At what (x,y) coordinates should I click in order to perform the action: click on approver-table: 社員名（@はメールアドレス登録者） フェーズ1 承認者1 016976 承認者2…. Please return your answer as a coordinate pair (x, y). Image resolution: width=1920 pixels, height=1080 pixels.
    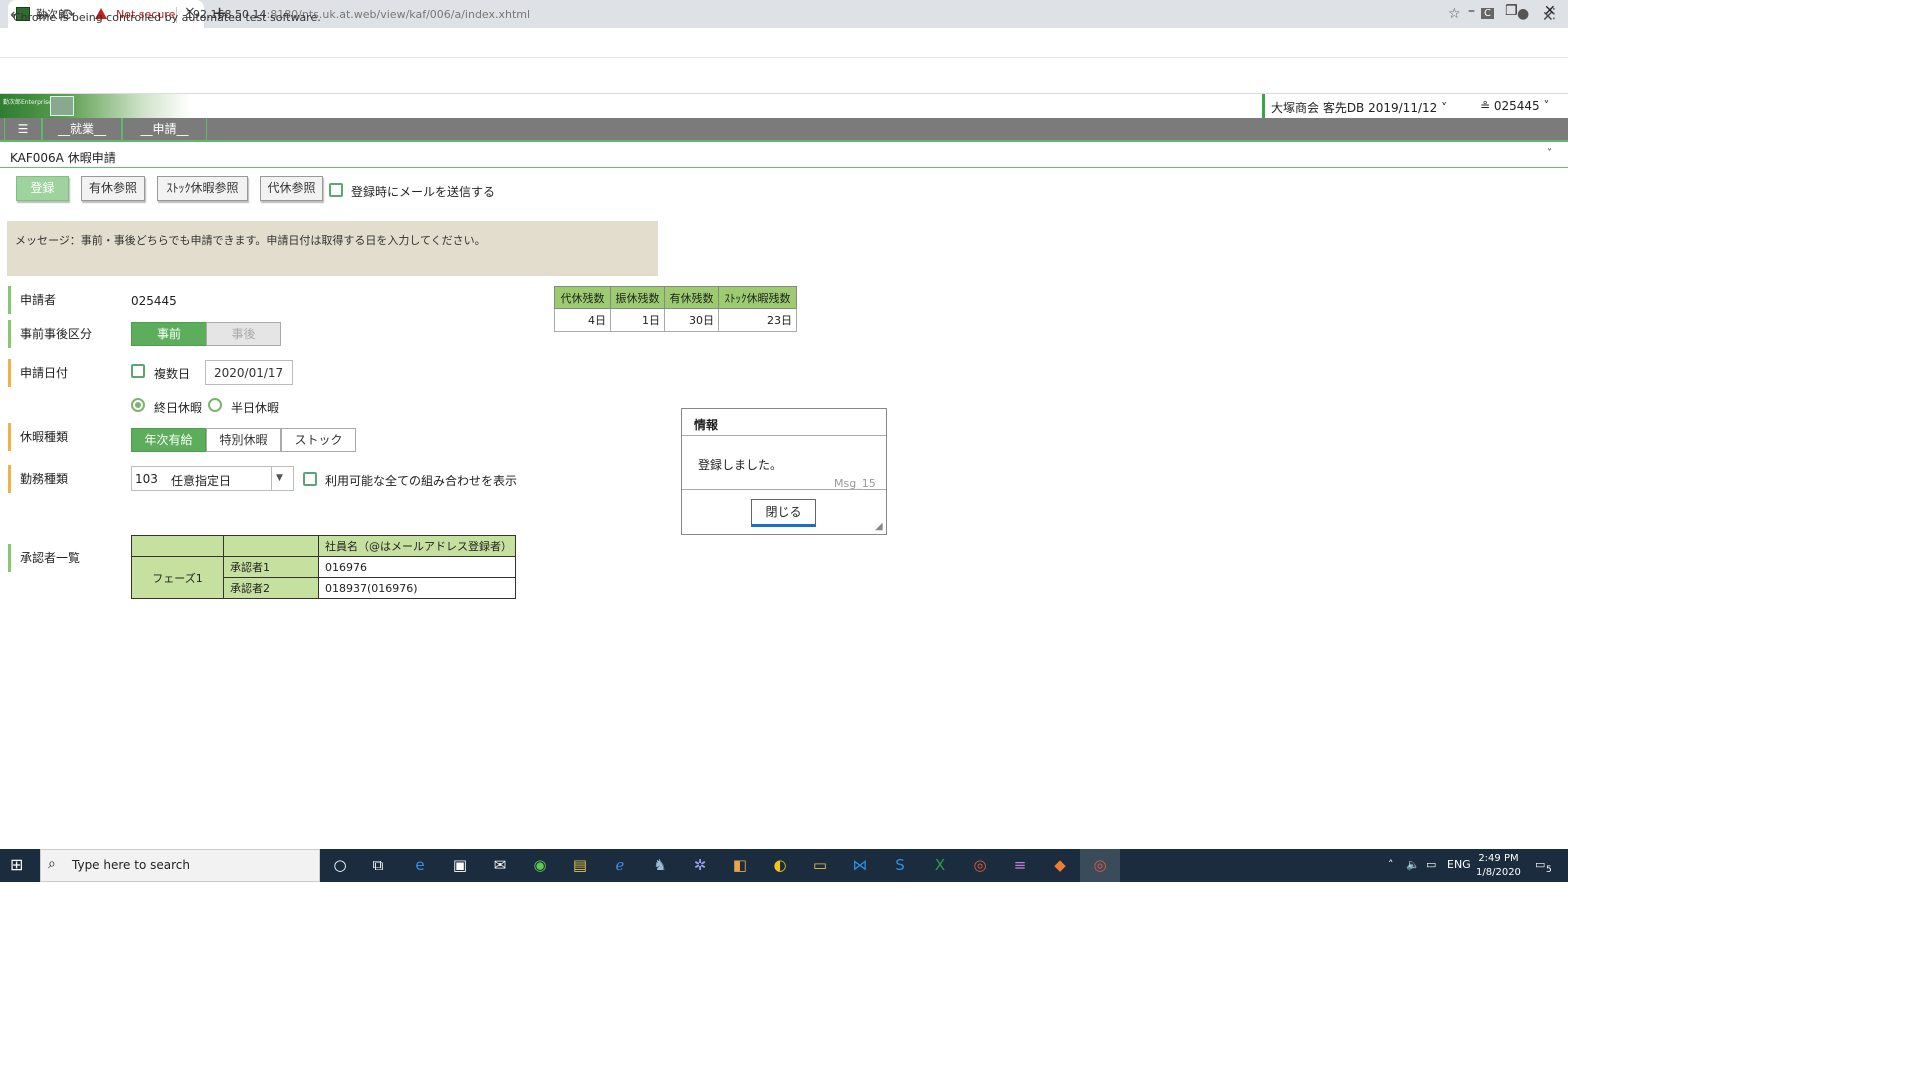
    Looking at the image, I should click on (323, 567).